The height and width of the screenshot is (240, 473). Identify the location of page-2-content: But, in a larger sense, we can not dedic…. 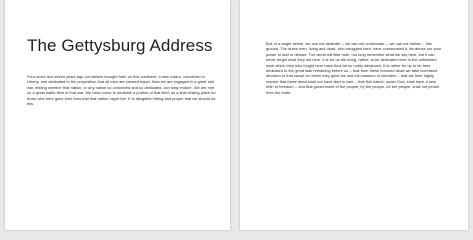
(354, 68).